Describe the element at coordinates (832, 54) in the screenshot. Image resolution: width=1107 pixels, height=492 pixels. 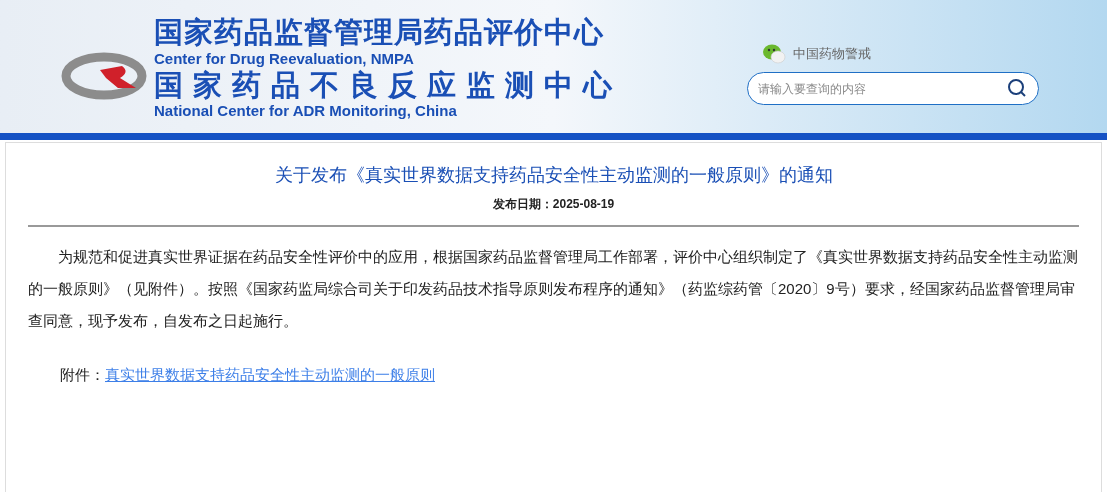
I see `wechat-label: 中国药物警戒` at that location.